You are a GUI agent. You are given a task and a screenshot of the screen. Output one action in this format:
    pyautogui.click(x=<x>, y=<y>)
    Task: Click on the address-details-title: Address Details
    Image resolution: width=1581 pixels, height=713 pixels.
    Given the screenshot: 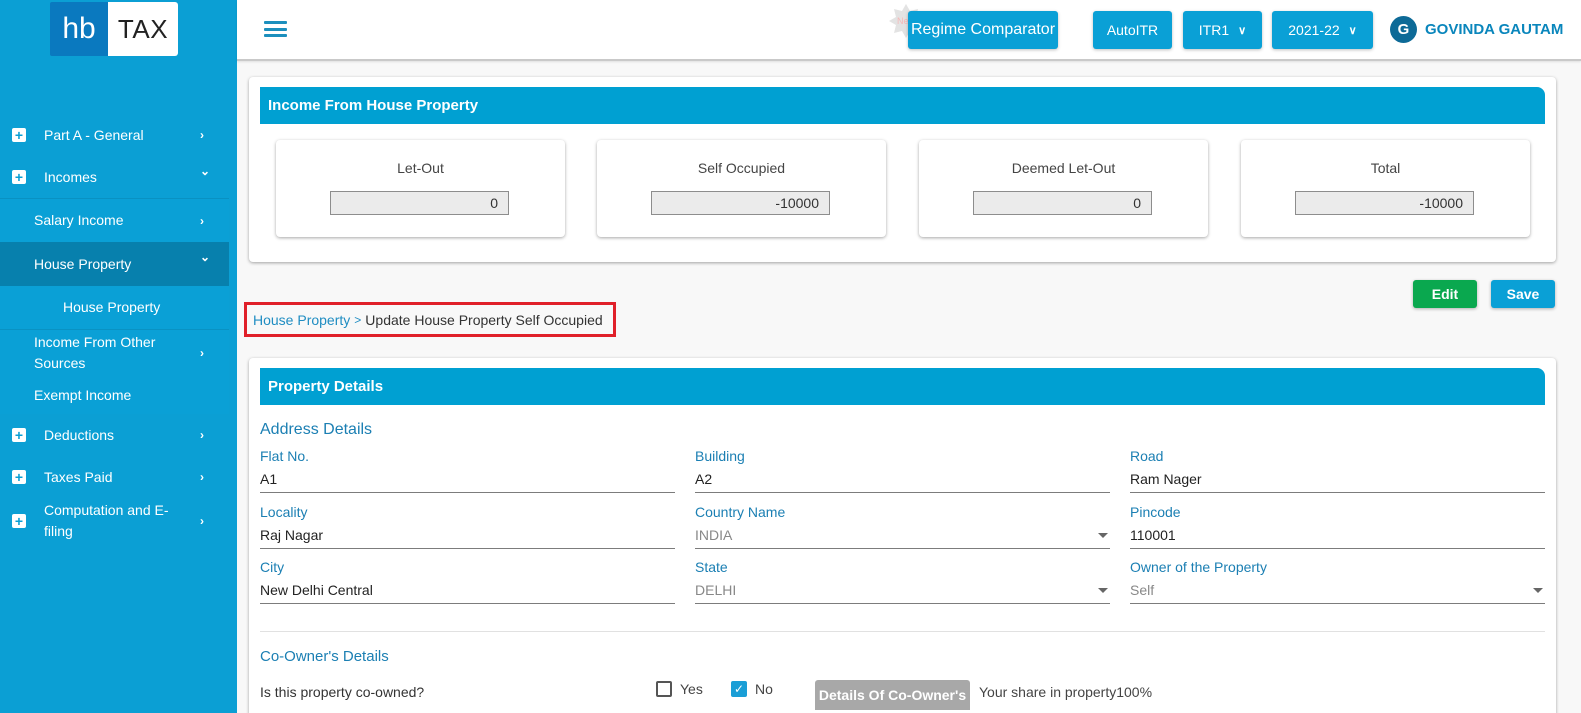 What is the action you would take?
    pyautogui.click(x=316, y=429)
    